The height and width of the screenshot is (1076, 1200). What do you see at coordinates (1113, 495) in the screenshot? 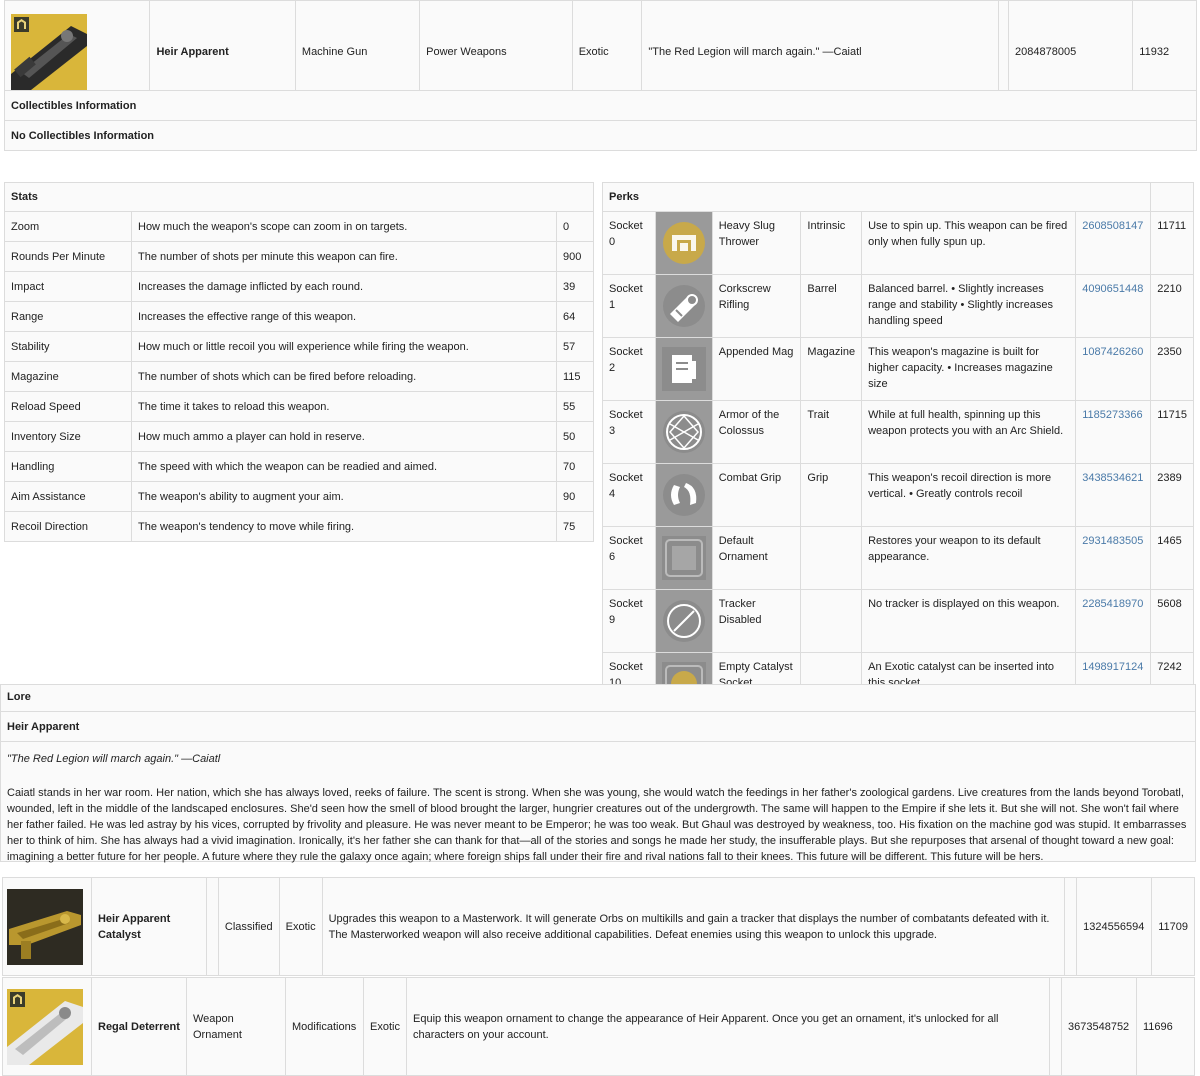
I see `perk-hash-link: 3438534621` at bounding box center [1113, 495].